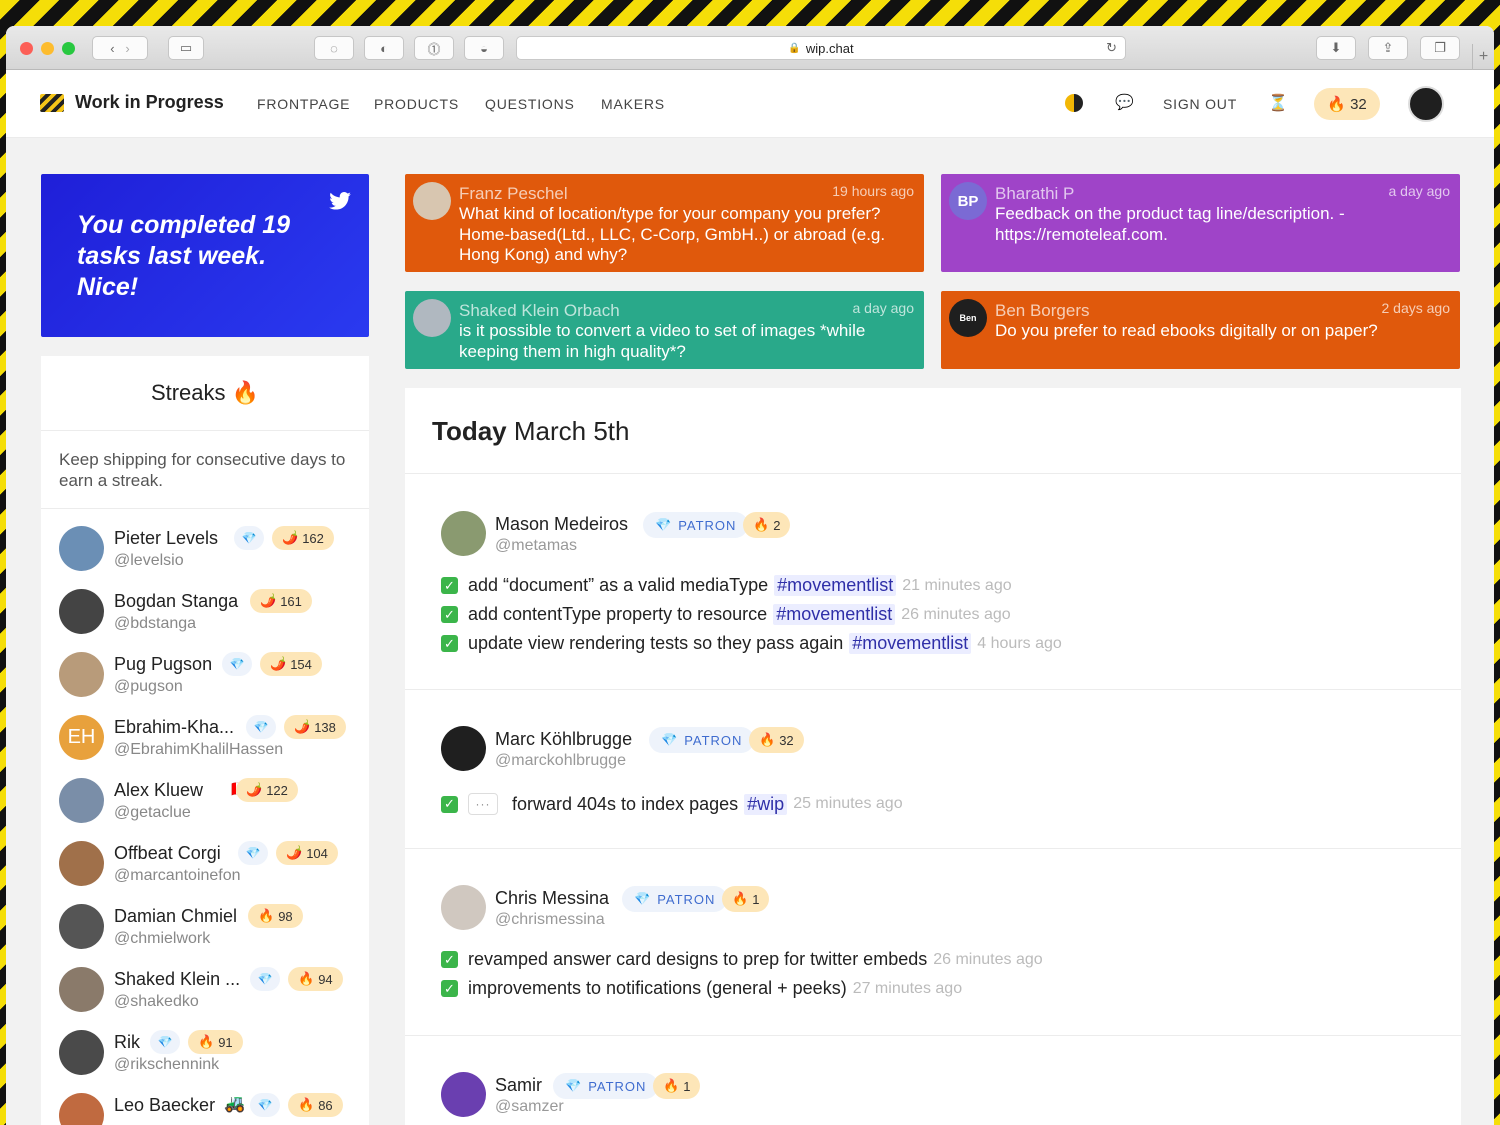  I want to click on privacy-extension-icon: ◒, so click(484, 48).